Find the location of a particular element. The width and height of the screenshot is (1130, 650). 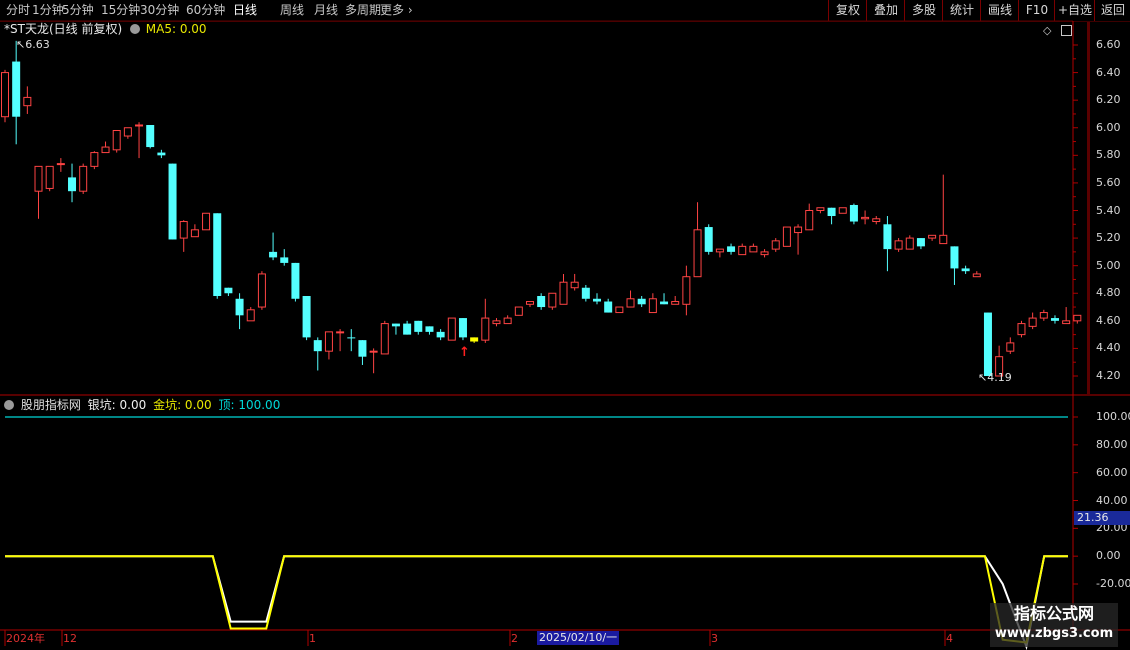

date-axis-label: 2 is located at coordinates (514, 638).